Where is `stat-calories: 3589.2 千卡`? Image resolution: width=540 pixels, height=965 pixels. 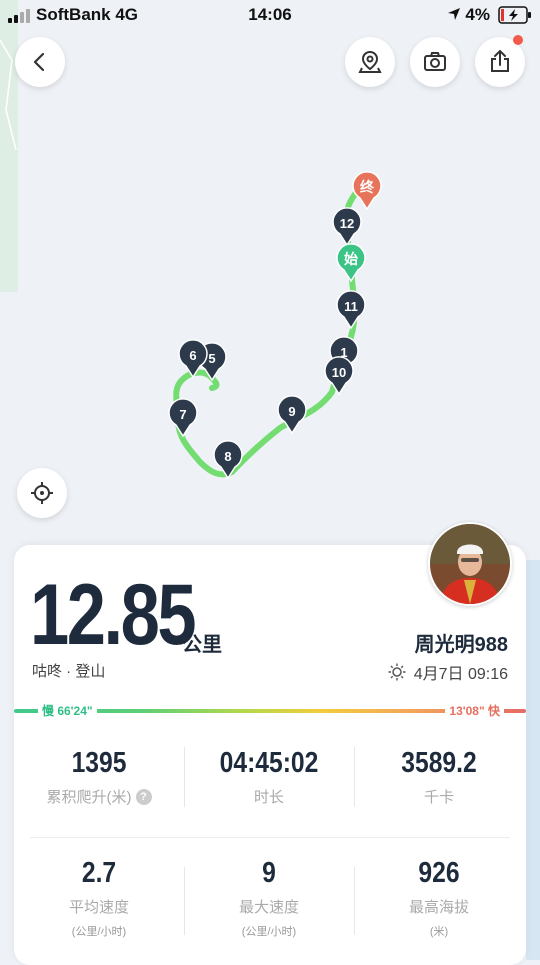 stat-calories: 3589.2 千卡 is located at coordinates (439, 777).